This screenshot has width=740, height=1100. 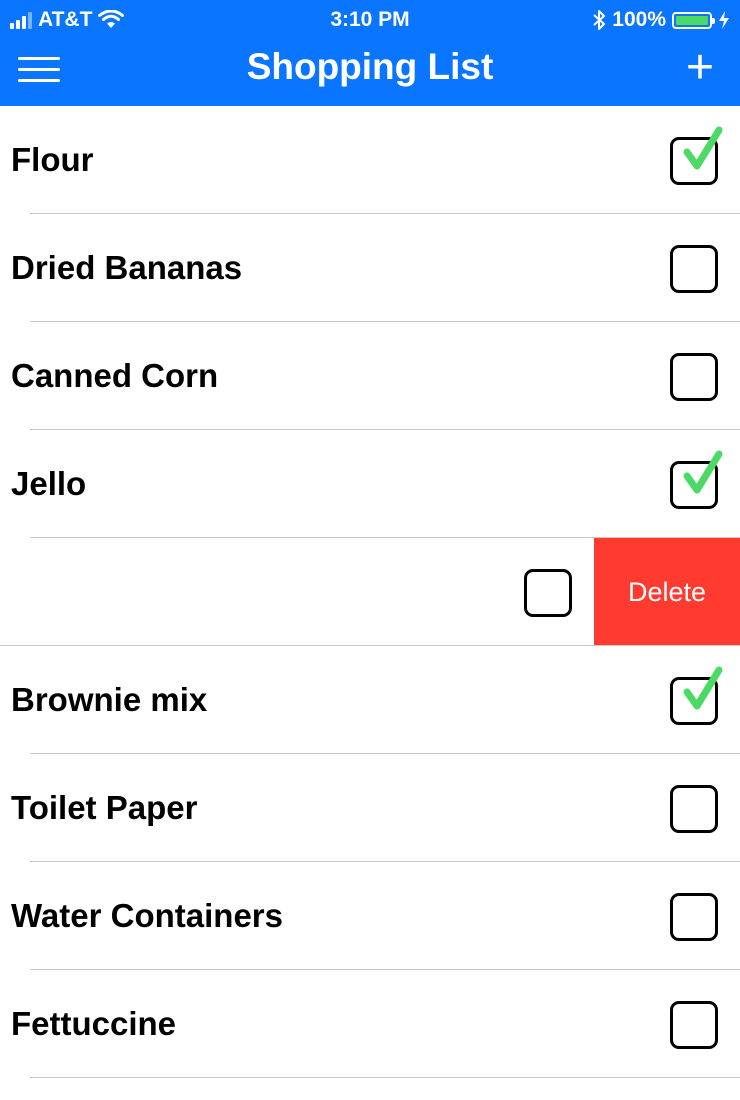 I want to click on list-item: Dried Bananas, so click(x=370, y=268).